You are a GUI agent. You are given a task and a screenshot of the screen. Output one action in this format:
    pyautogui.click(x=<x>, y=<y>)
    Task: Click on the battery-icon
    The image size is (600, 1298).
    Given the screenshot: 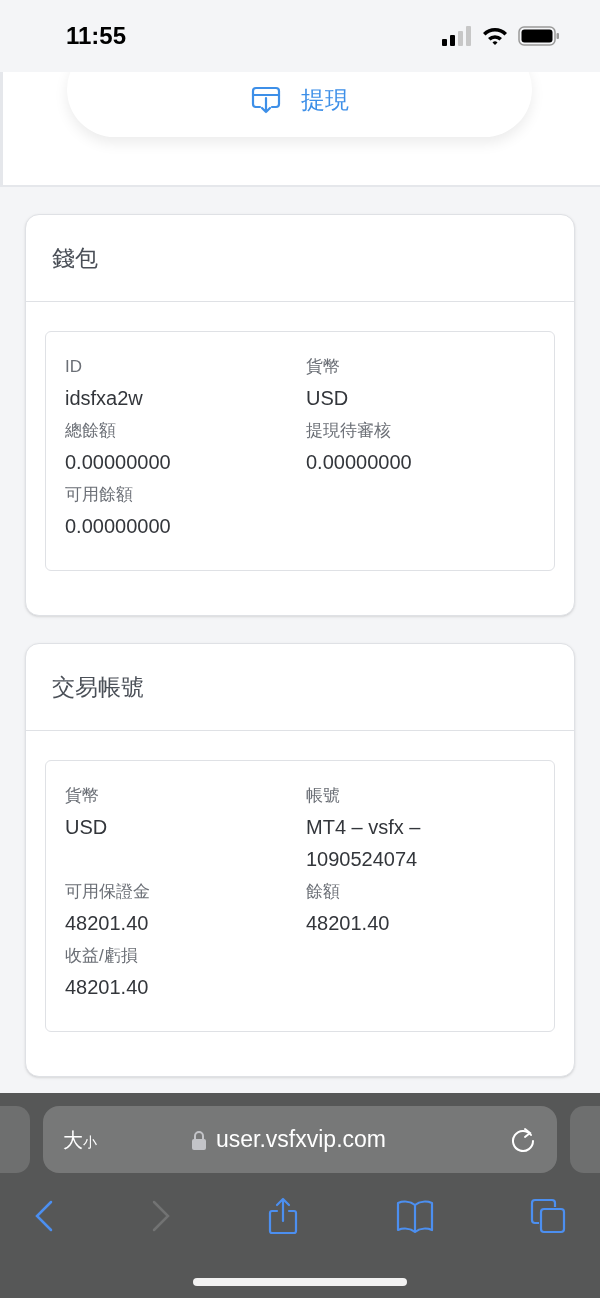 What is the action you would take?
    pyautogui.click(x=539, y=36)
    